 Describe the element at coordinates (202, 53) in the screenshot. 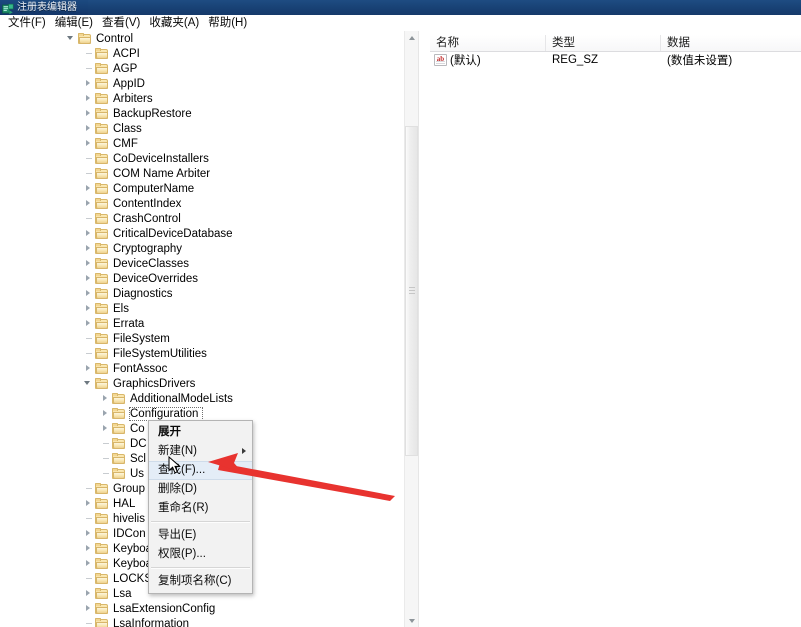

I see `tree-item-acpi: ACPI` at that location.